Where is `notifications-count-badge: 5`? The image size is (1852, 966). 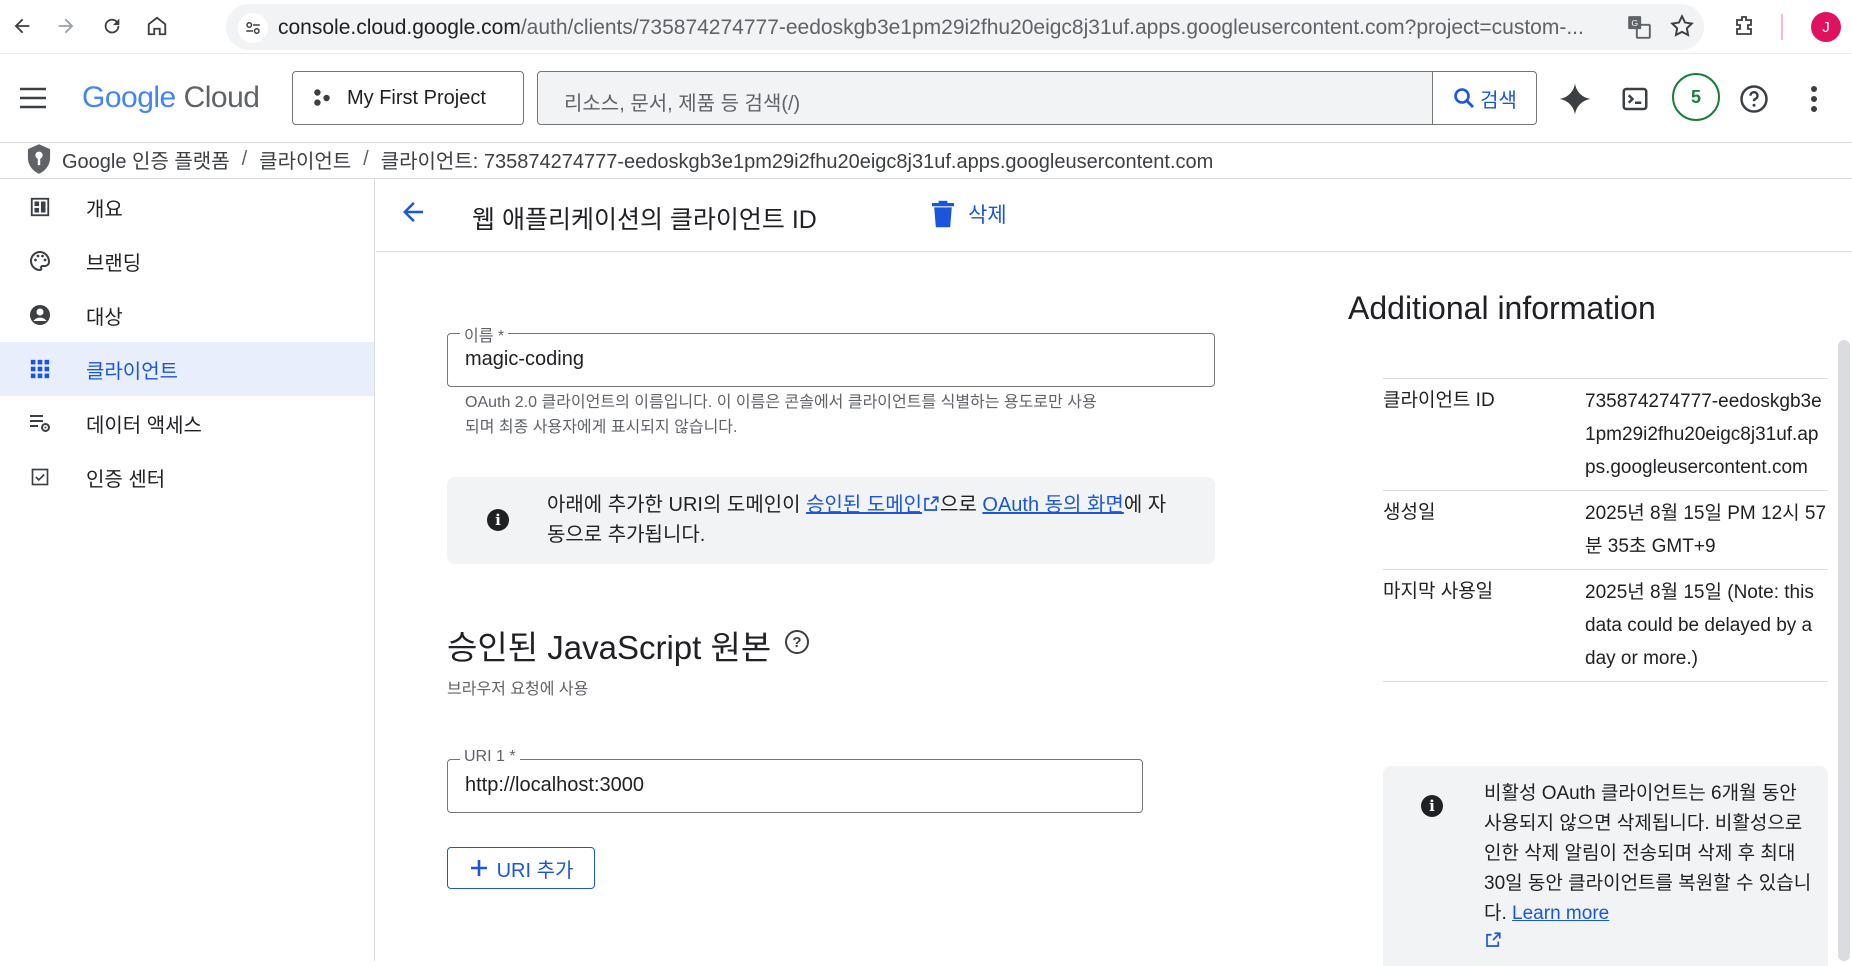
notifications-count-badge: 5 is located at coordinates (1696, 97).